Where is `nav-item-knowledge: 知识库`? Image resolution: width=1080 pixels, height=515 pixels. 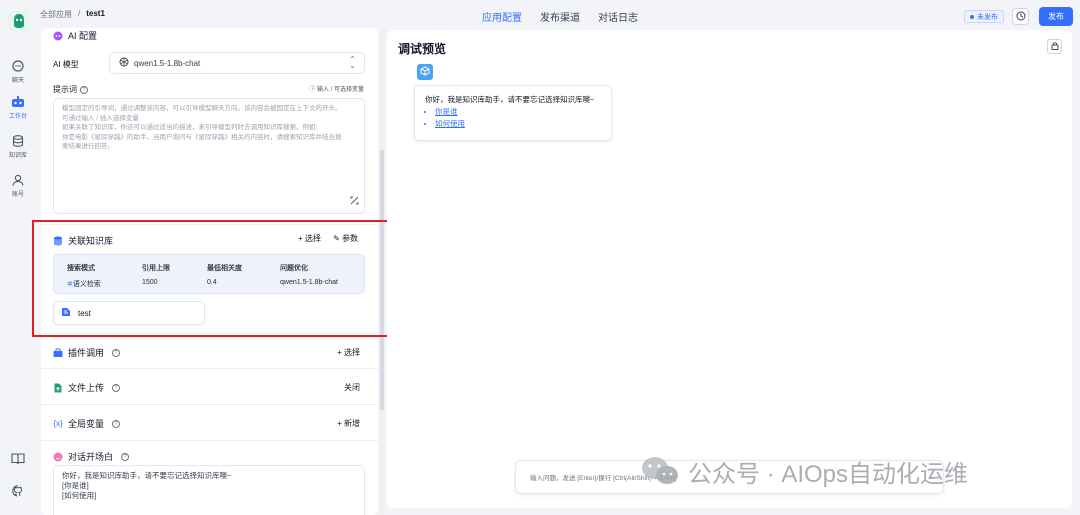
nav-item-knowledge: 知识库 is located at coordinates (18, 146).